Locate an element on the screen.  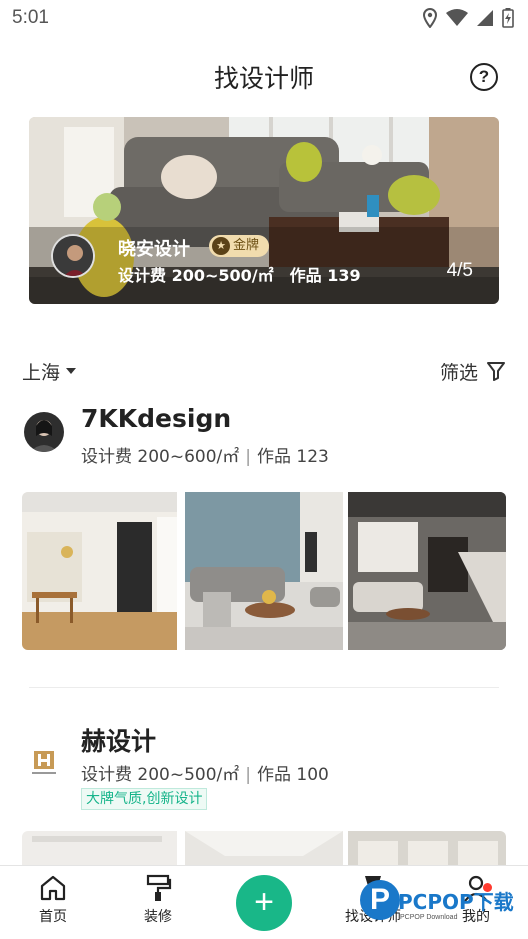
designer-meta: 设计费 200~600/㎡ | 作品 123 is located at coordinates (205, 454).